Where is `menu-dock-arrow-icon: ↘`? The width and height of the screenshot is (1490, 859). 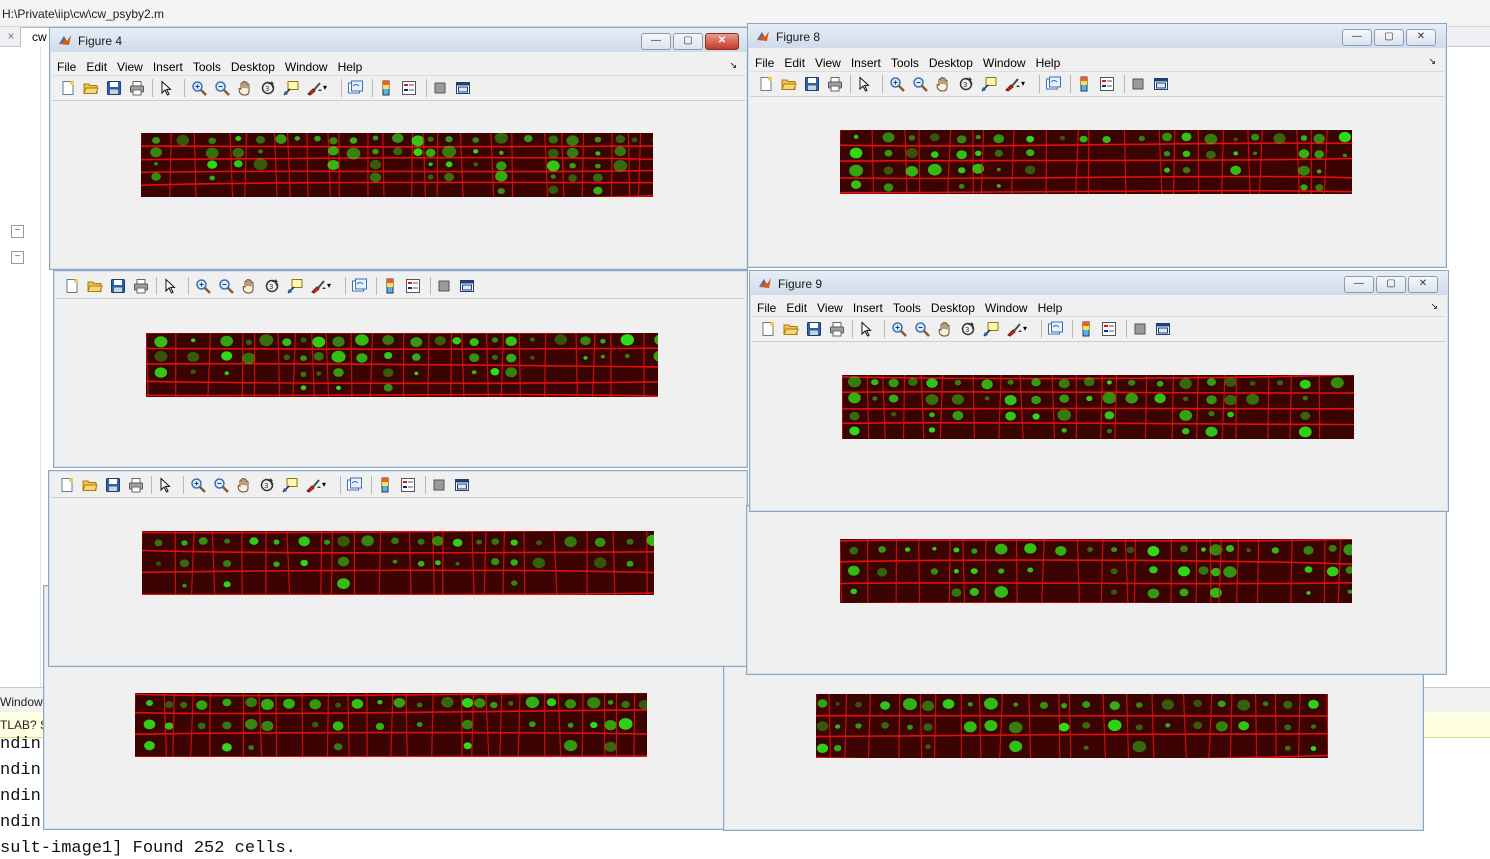 menu-dock-arrow-icon: ↘ is located at coordinates (1434, 306).